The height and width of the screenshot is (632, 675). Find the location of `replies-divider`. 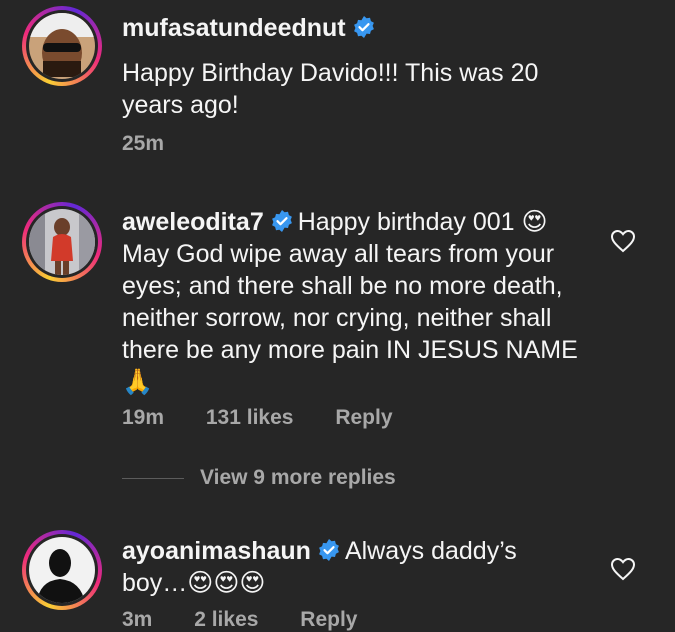

replies-divider is located at coordinates (153, 478).